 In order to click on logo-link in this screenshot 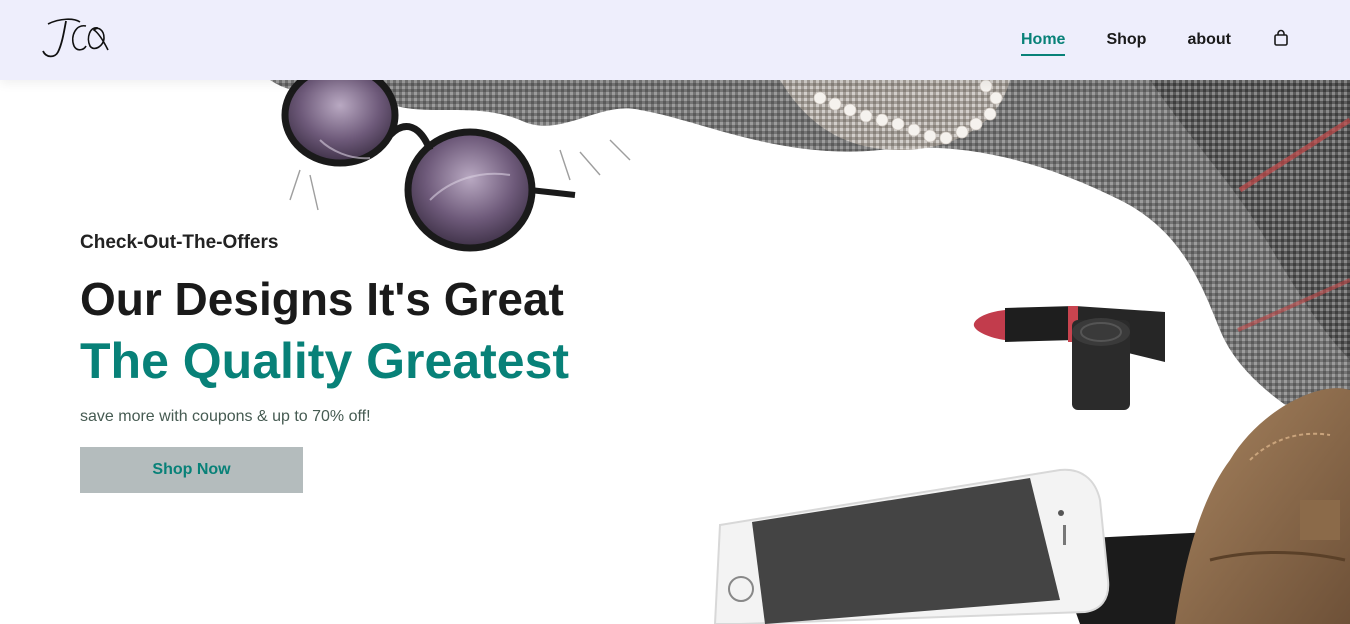, I will do `click(75, 40)`.